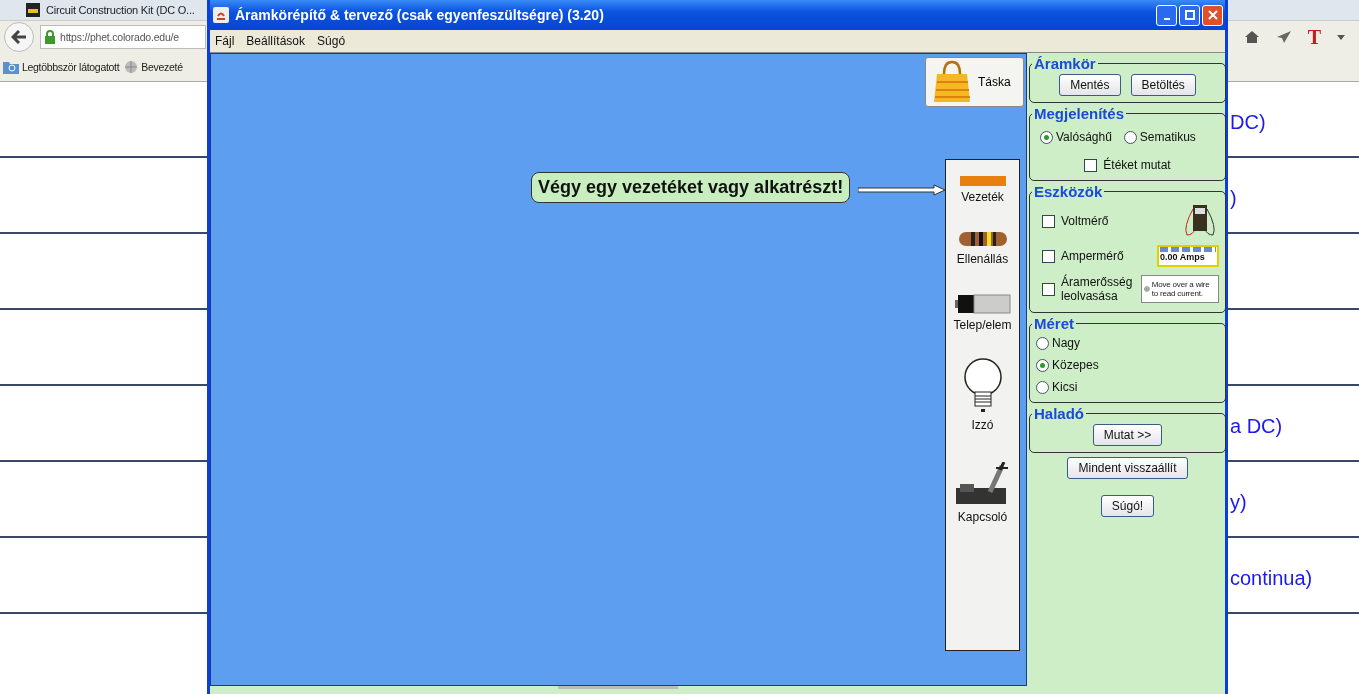  What do you see at coordinates (1127, 165) in the screenshot?
I see `checkbox-option: Étéket mutat` at bounding box center [1127, 165].